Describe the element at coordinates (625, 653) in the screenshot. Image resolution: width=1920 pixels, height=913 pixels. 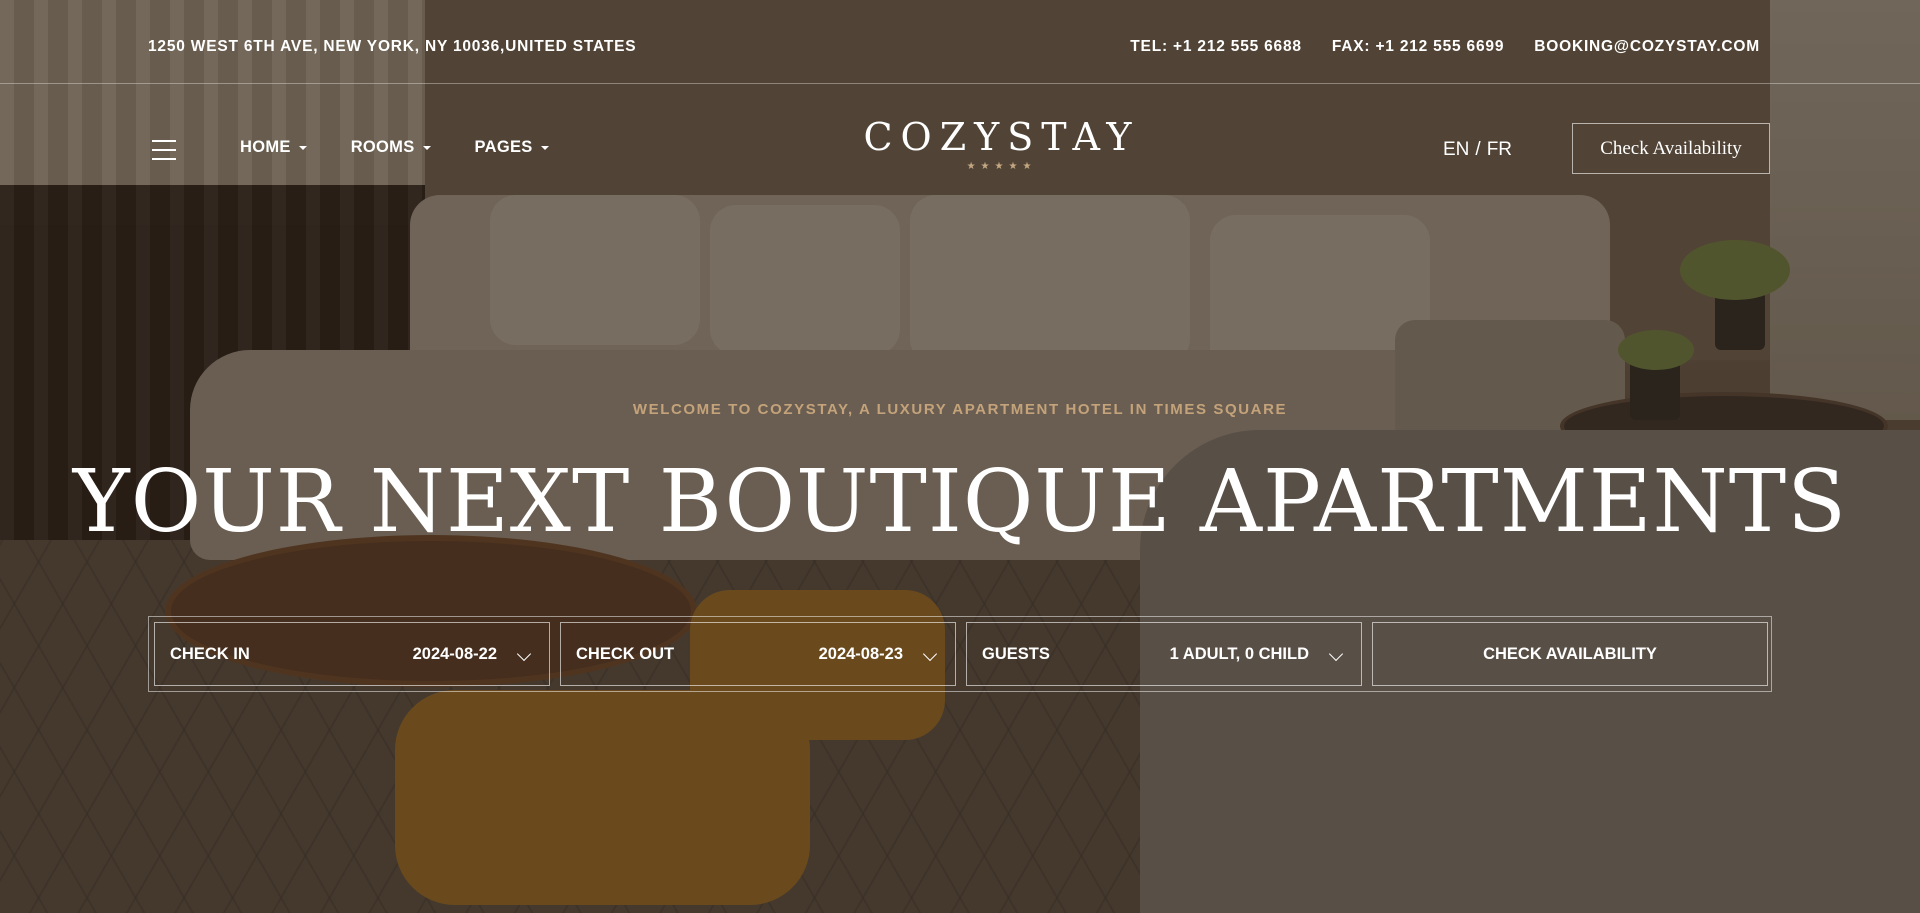
I see `check-out-label: CHECK OUT` at that location.